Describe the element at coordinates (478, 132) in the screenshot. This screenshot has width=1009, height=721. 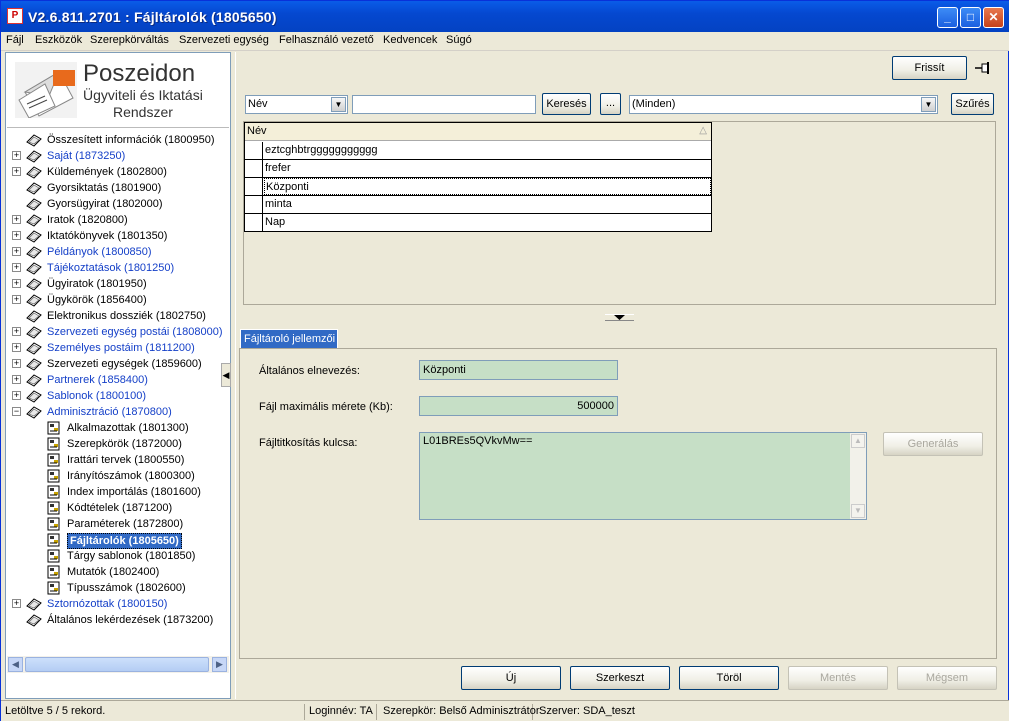
I see `grid-column-header: Név △` at that location.